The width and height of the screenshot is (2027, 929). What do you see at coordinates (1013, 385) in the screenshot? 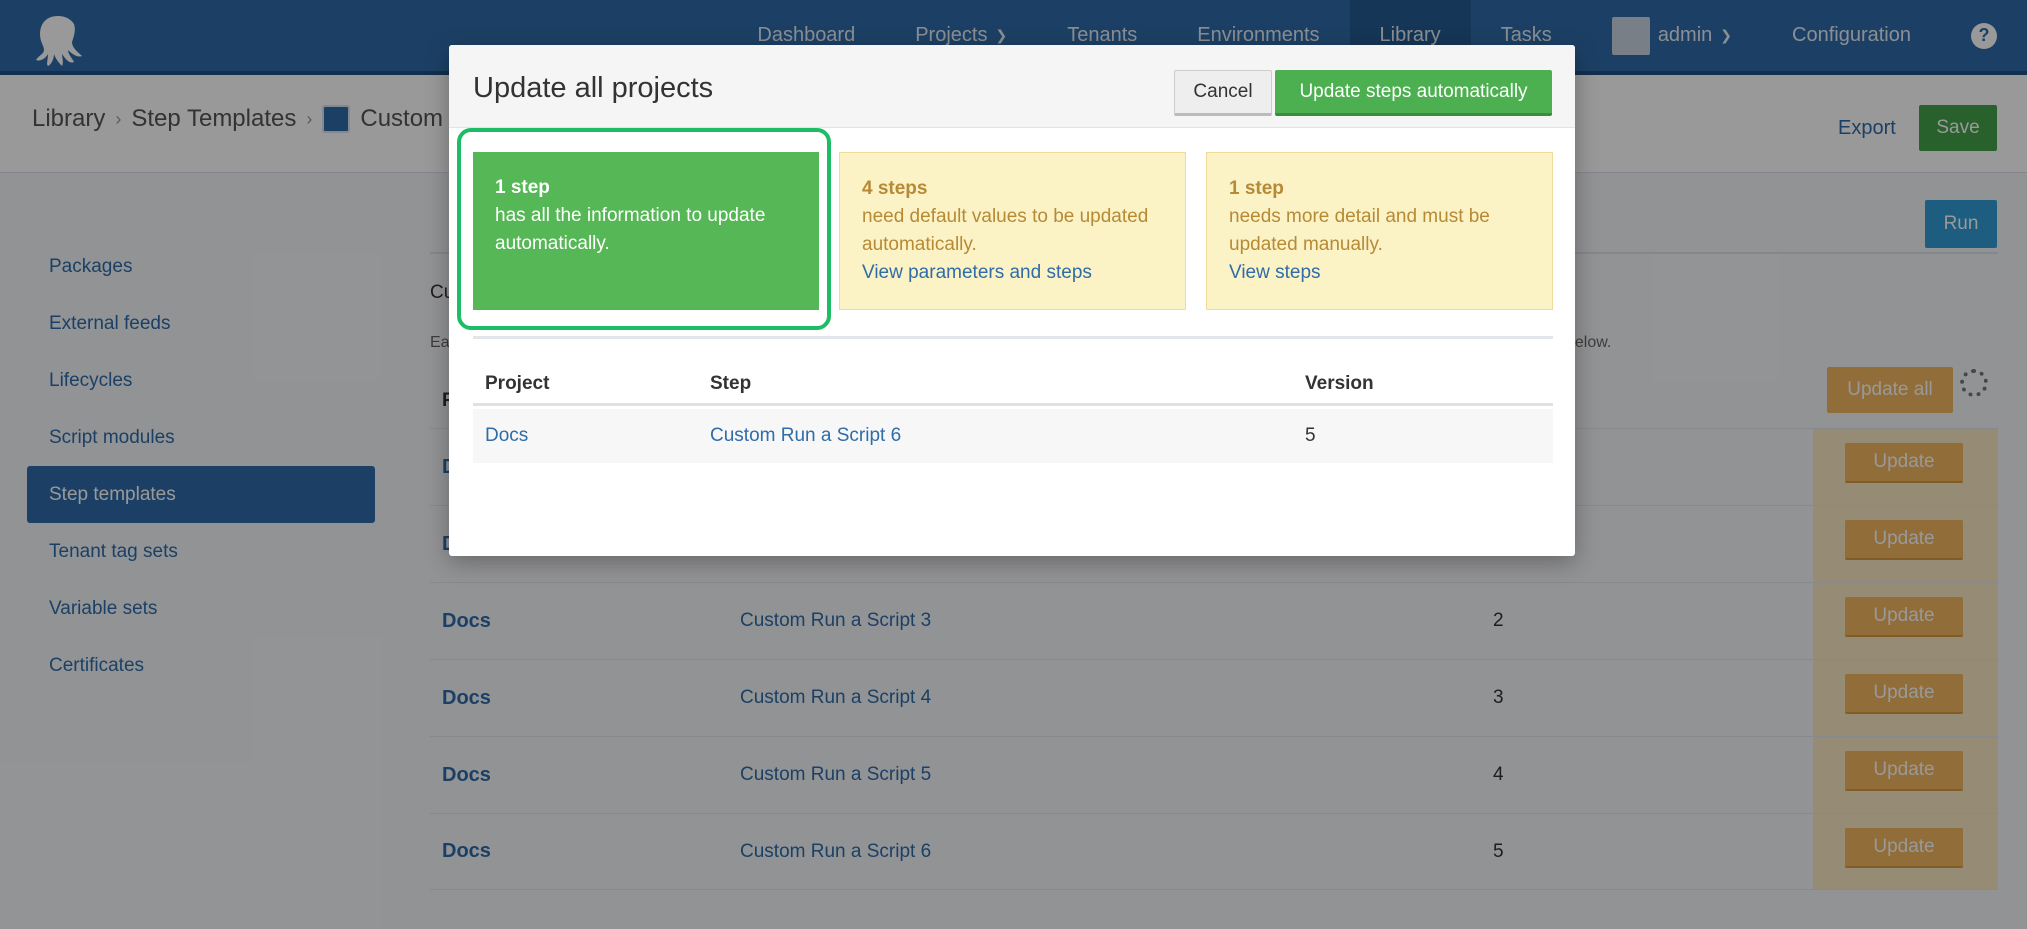
I see `dialog-table-header: Project Step Version` at bounding box center [1013, 385].